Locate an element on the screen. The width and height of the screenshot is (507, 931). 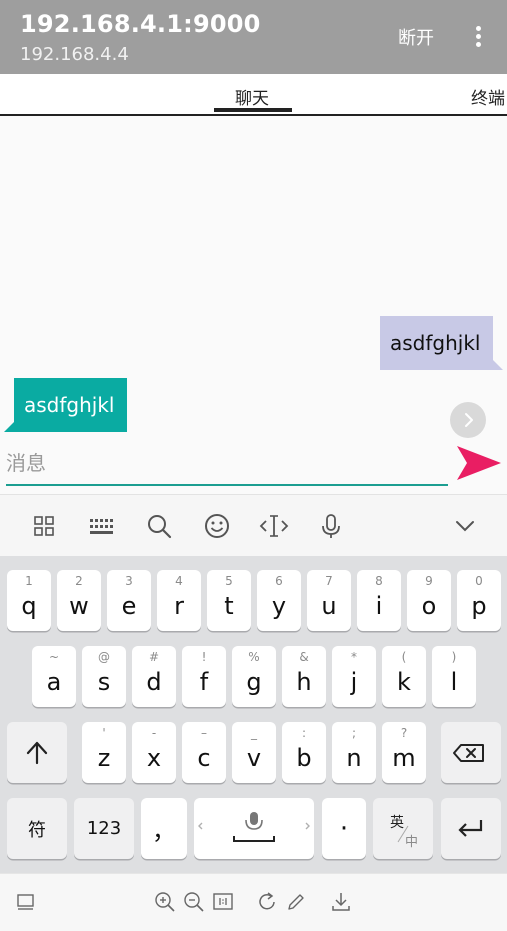
bottom-toolbar is located at coordinates (253, 902).